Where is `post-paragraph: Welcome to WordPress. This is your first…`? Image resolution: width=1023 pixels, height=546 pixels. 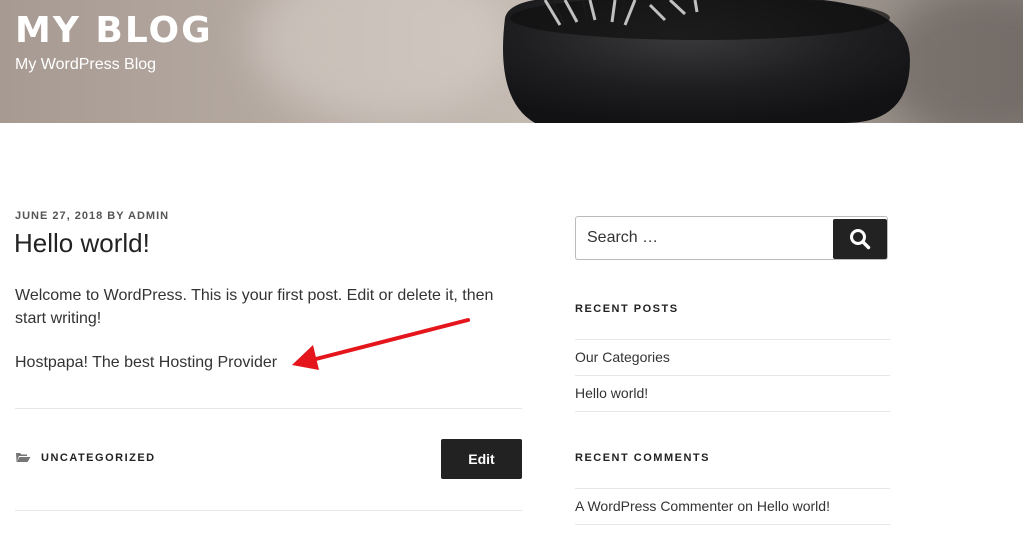 post-paragraph: Welcome to WordPress. This is your first… is located at coordinates (254, 307).